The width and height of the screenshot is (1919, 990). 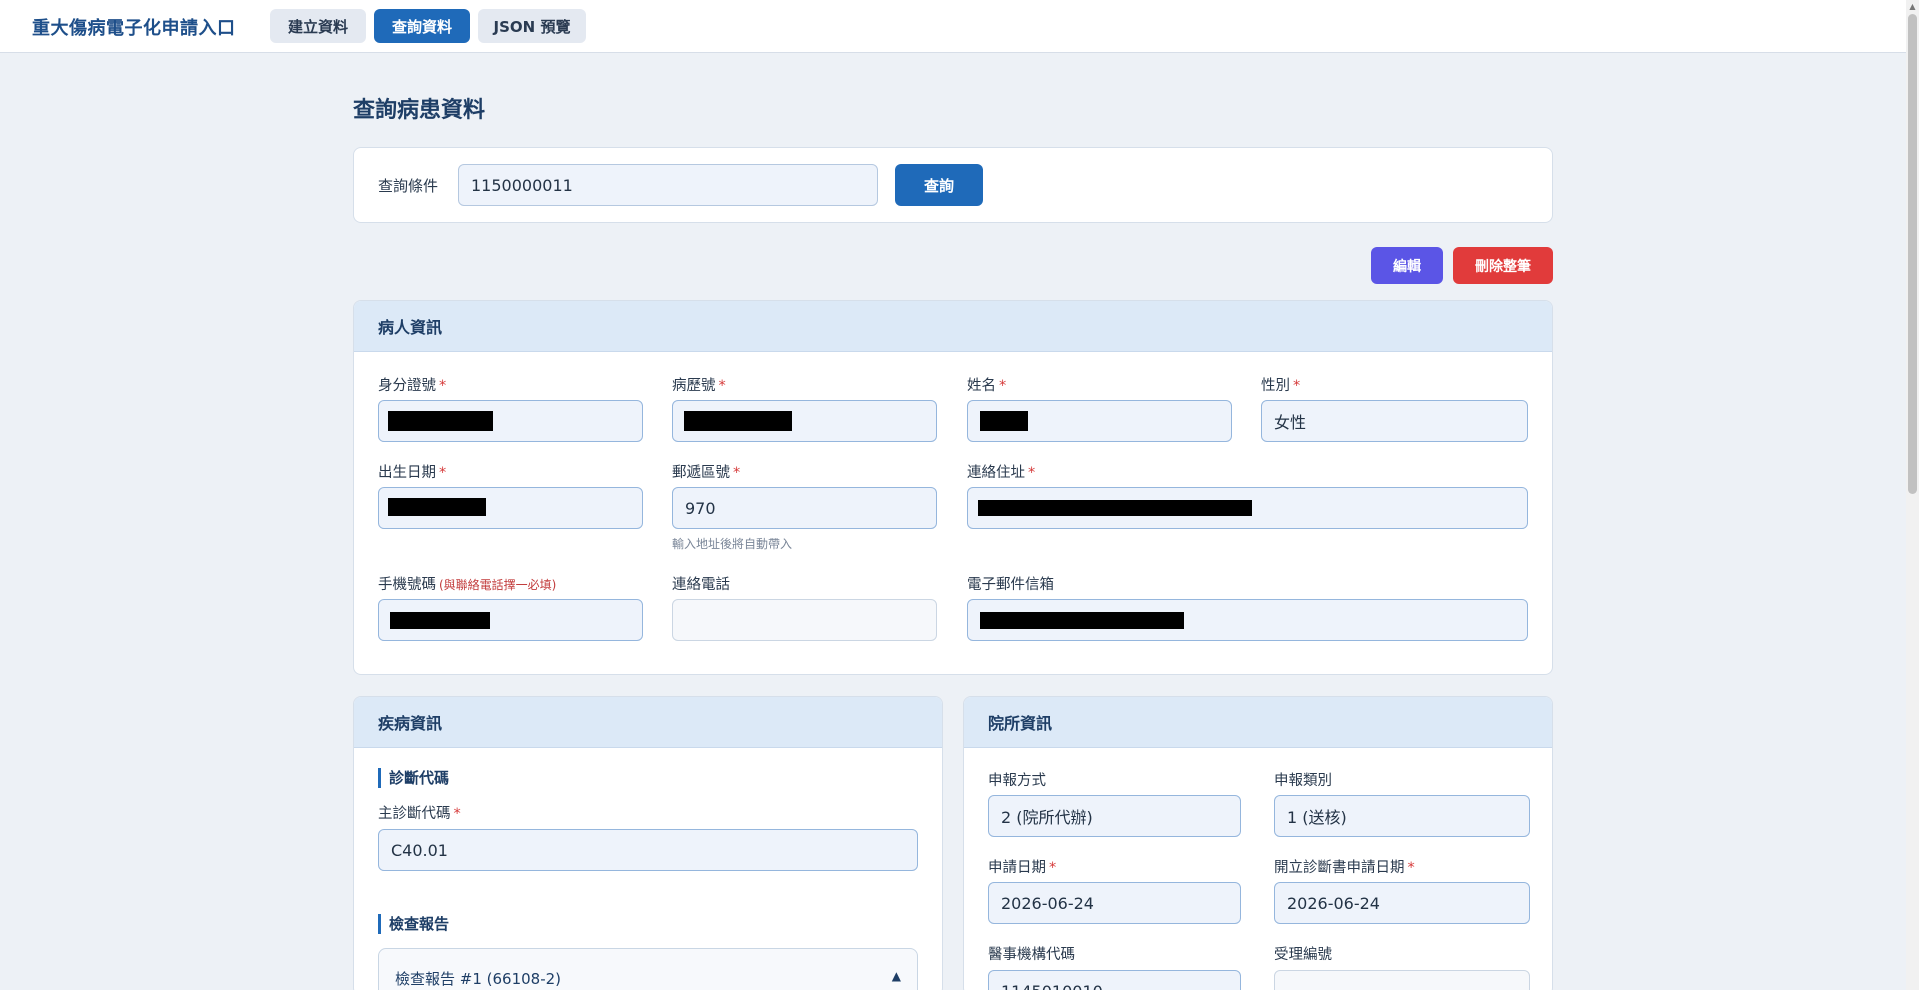 What do you see at coordinates (701, 585) in the screenshot?
I see `phone-label: 連絡電話` at bounding box center [701, 585].